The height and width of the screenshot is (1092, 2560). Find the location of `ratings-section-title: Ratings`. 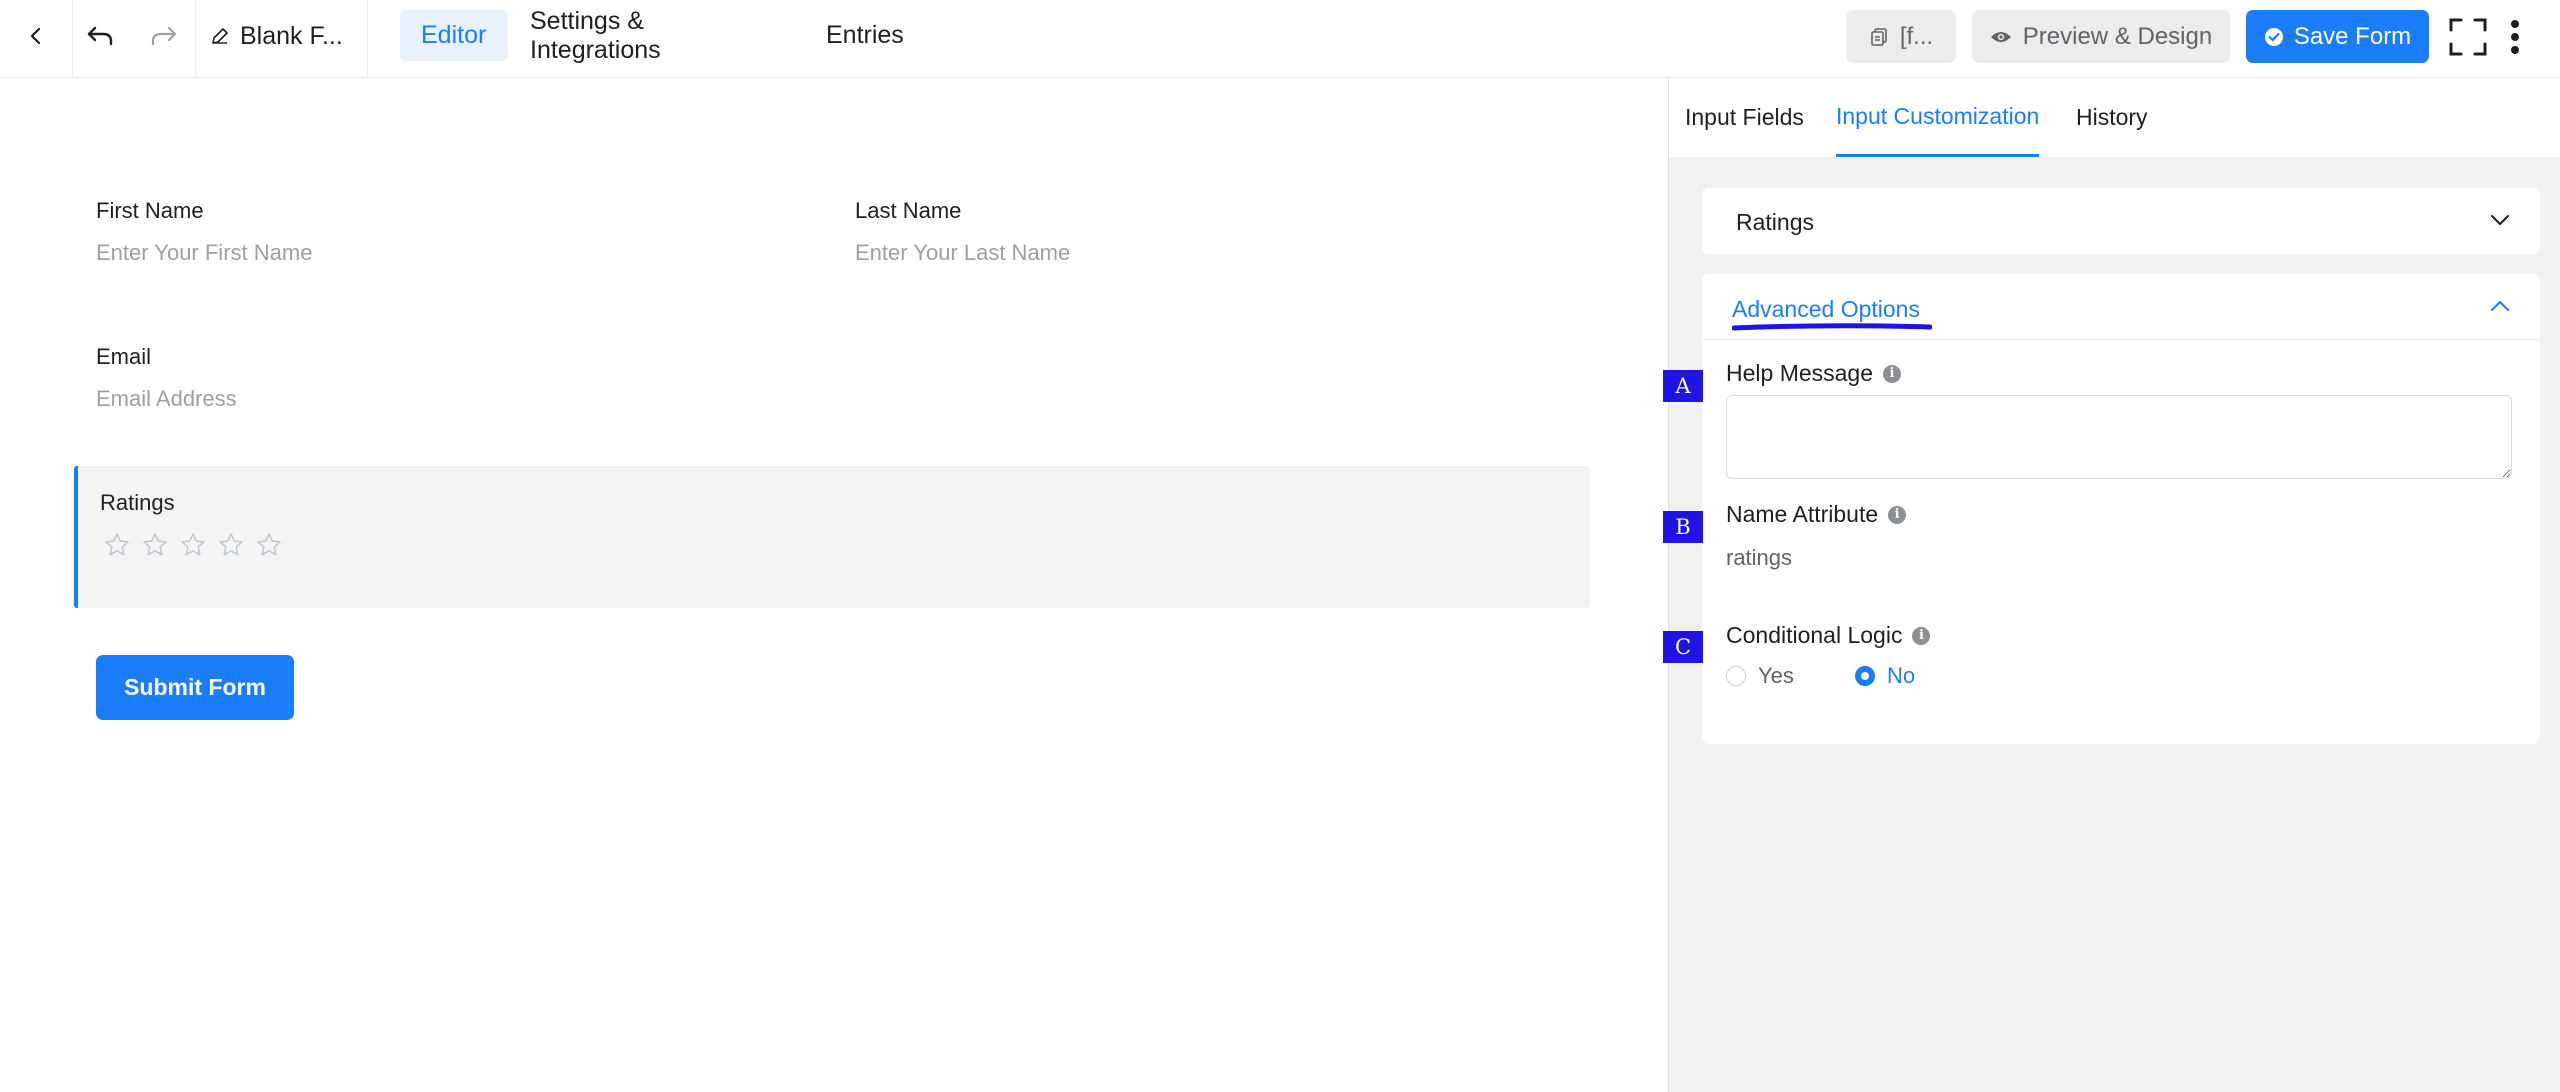

ratings-section-title: Ratings is located at coordinates (1775, 222).